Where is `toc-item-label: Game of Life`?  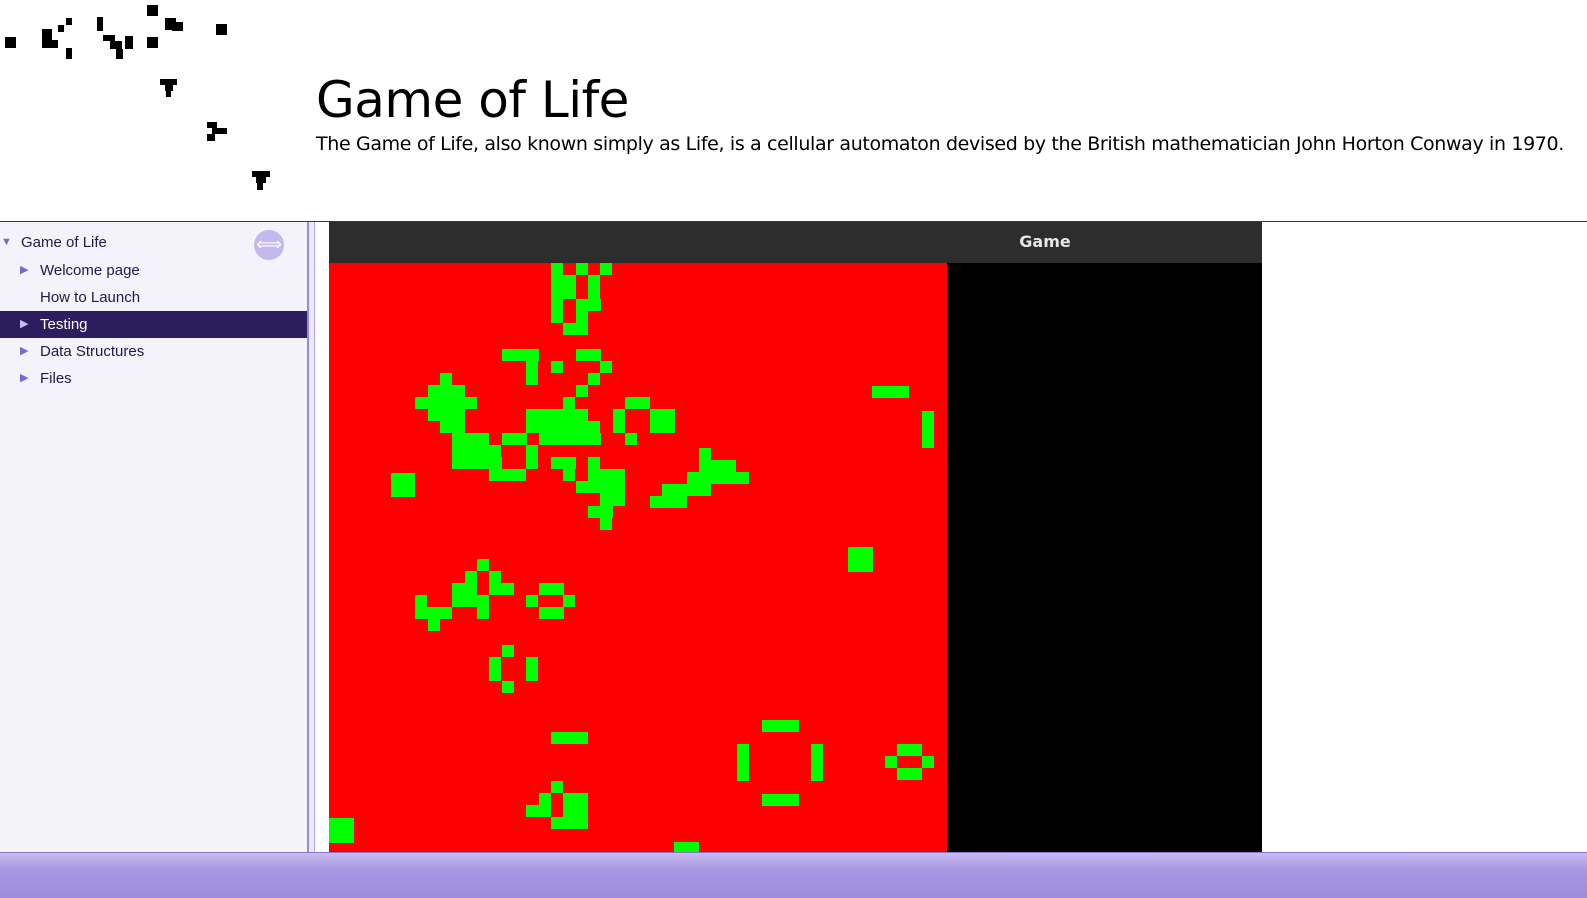
toc-item-label: Game of Life is located at coordinates (64, 242).